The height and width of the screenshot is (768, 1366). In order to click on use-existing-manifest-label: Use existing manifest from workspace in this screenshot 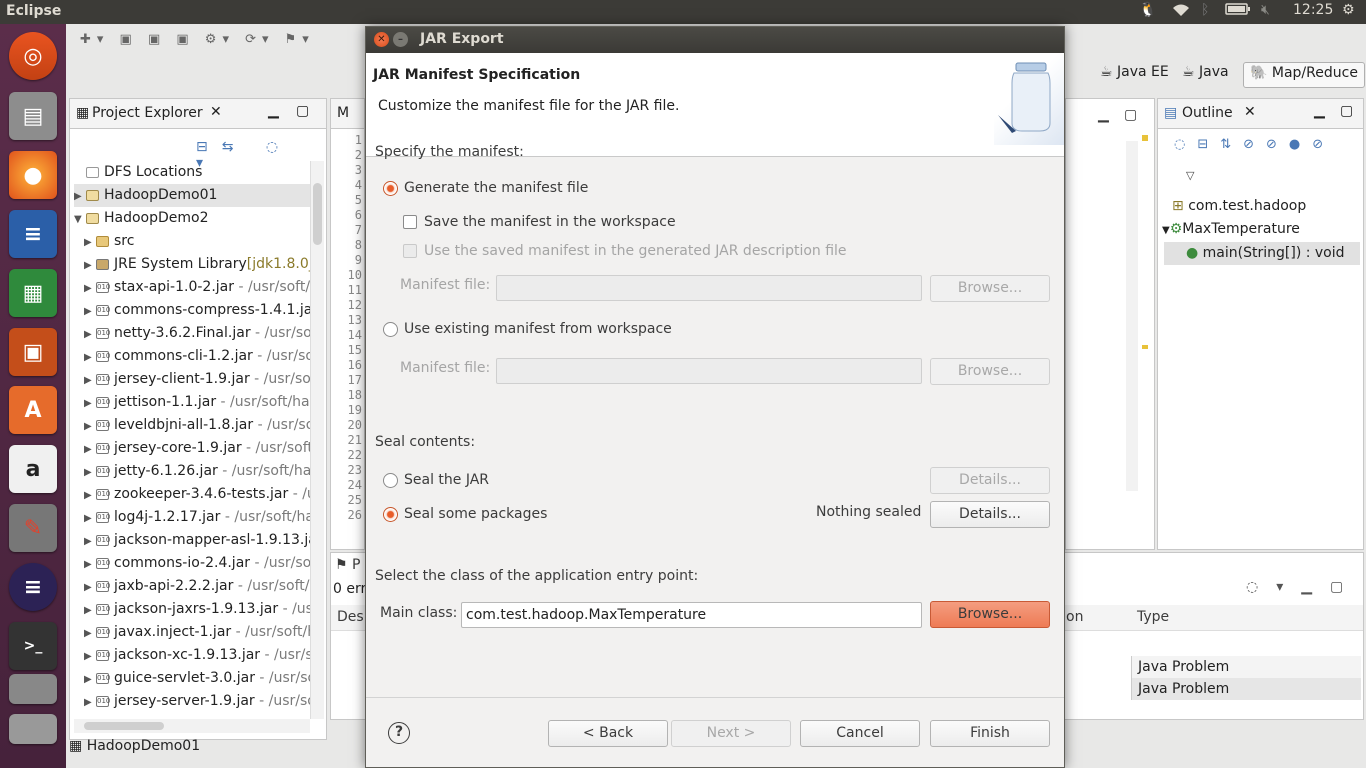, I will do `click(538, 329)`.